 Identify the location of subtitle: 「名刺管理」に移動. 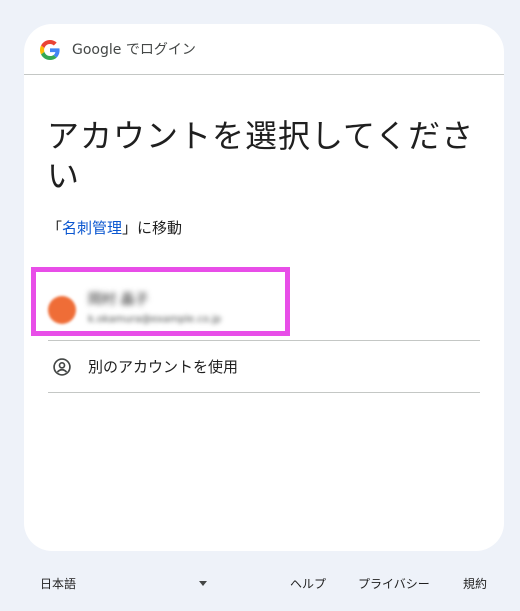
(114, 228).